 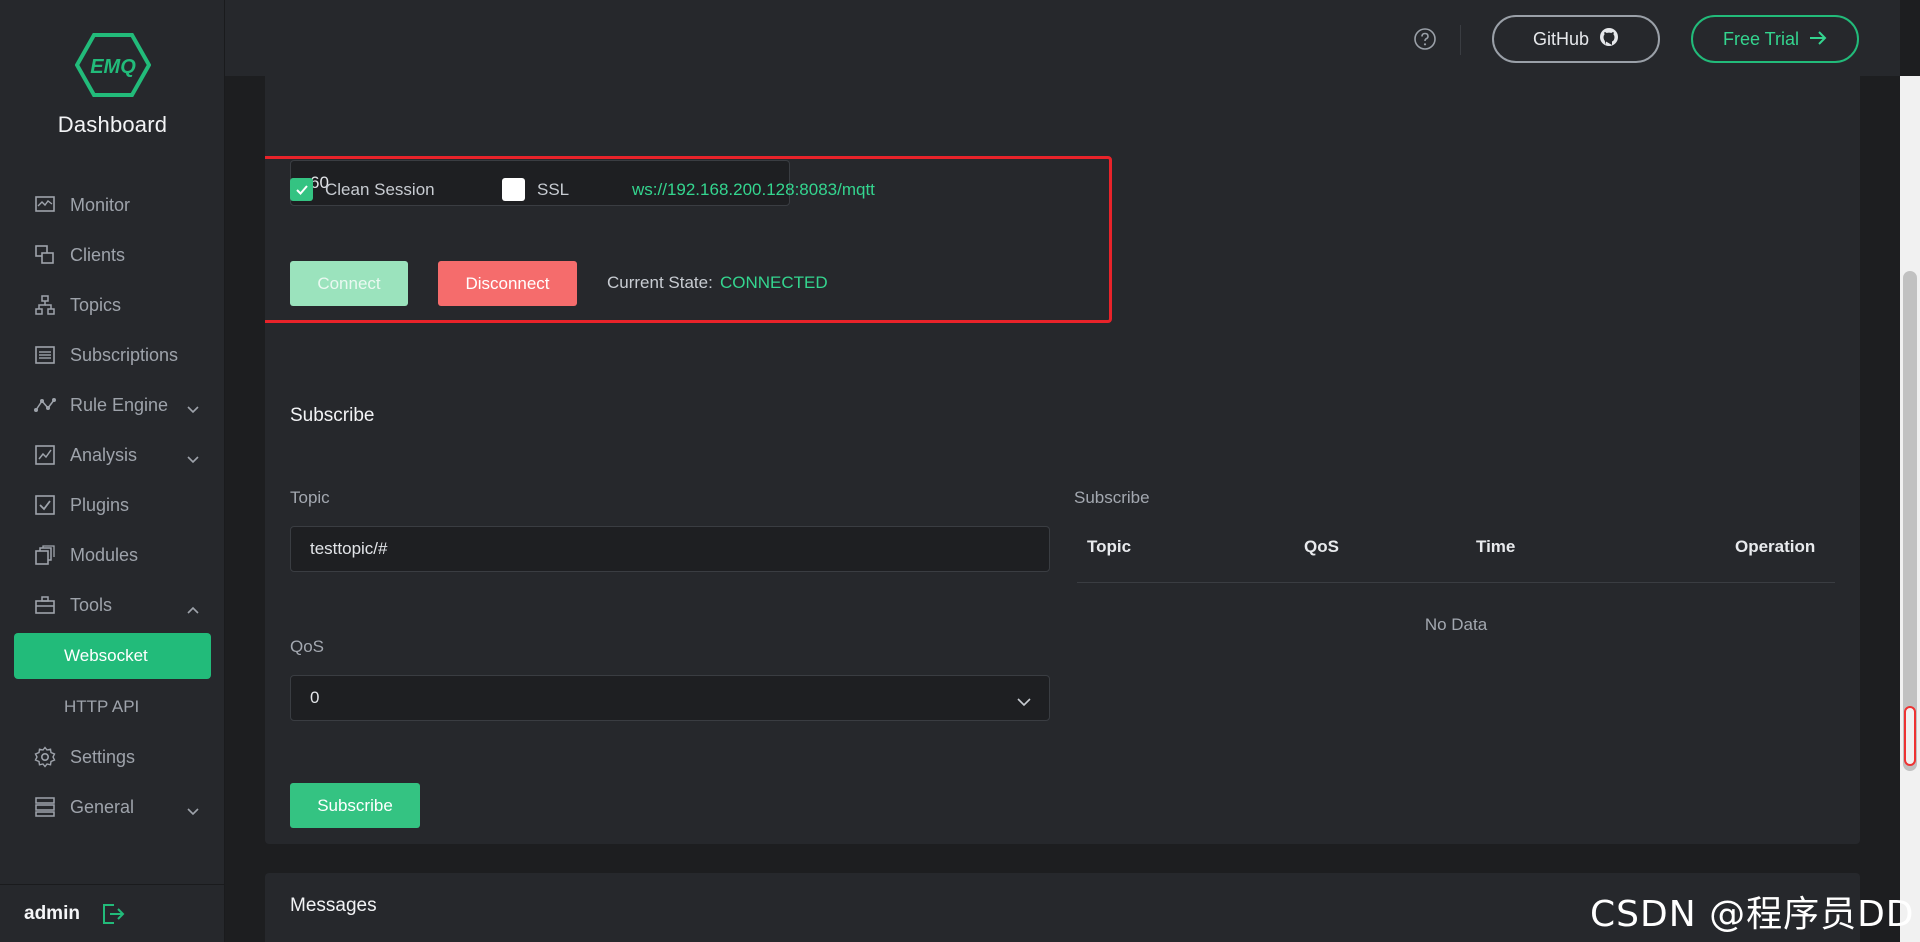 What do you see at coordinates (1910, 736) in the screenshot?
I see `scrollbar-highlight` at bounding box center [1910, 736].